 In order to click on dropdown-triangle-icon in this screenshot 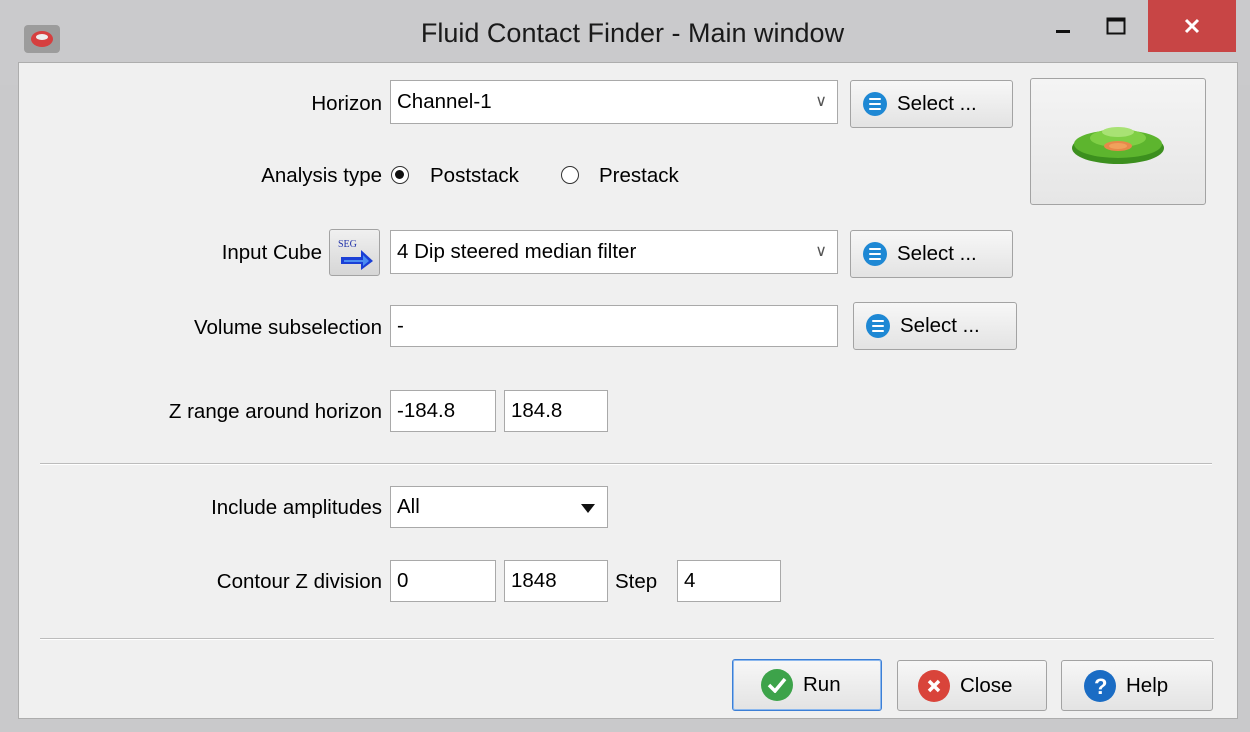, I will do `click(588, 508)`.